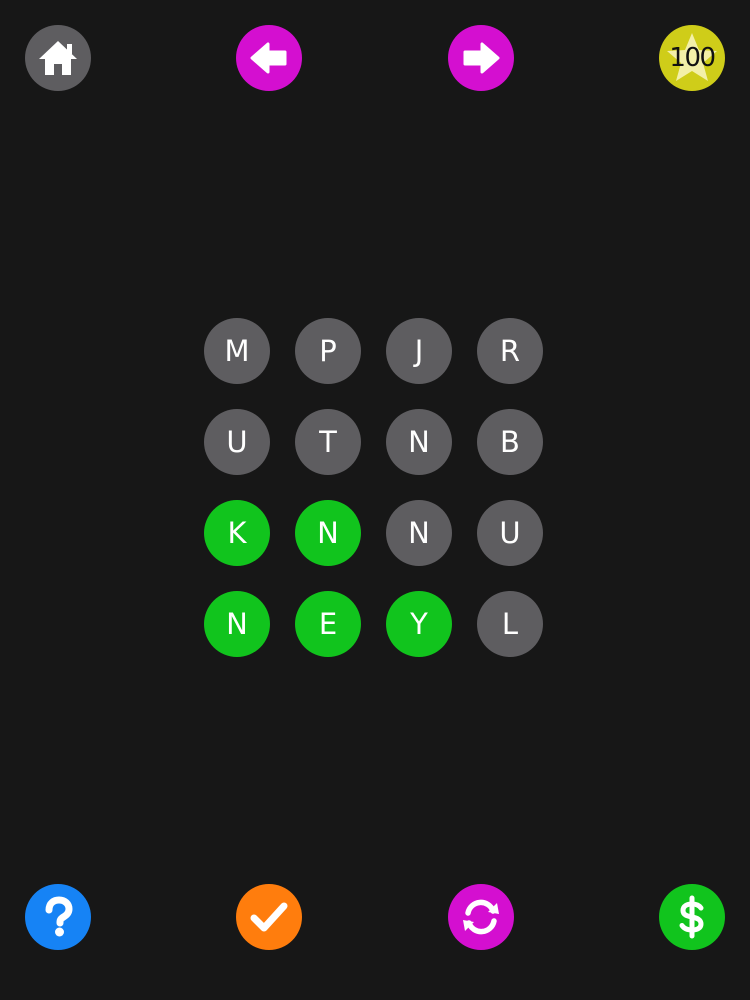 This screenshot has height=1000, width=750. I want to click on coins-badge: 100, so click(692, 58).